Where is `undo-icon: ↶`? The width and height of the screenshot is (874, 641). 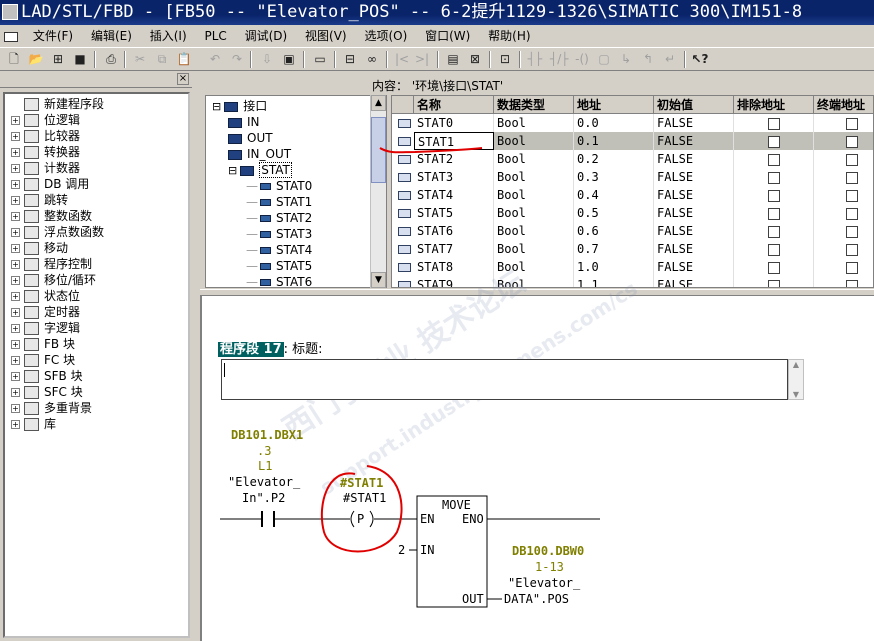 undo-icon: ↶ is located at coordinates (215, 59).